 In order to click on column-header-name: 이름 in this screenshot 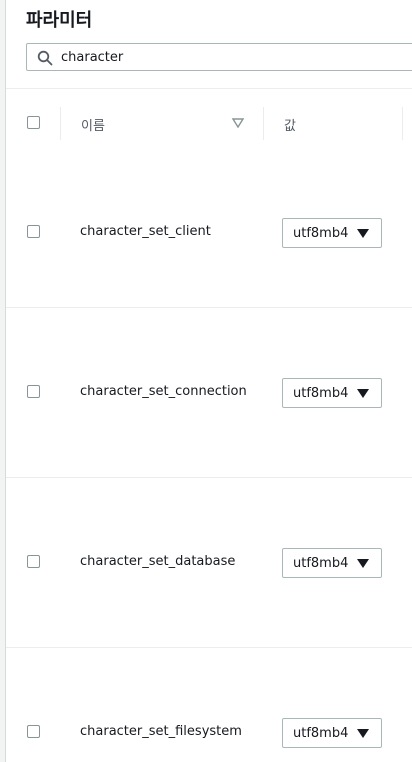, I will do `click(93, 124)`.